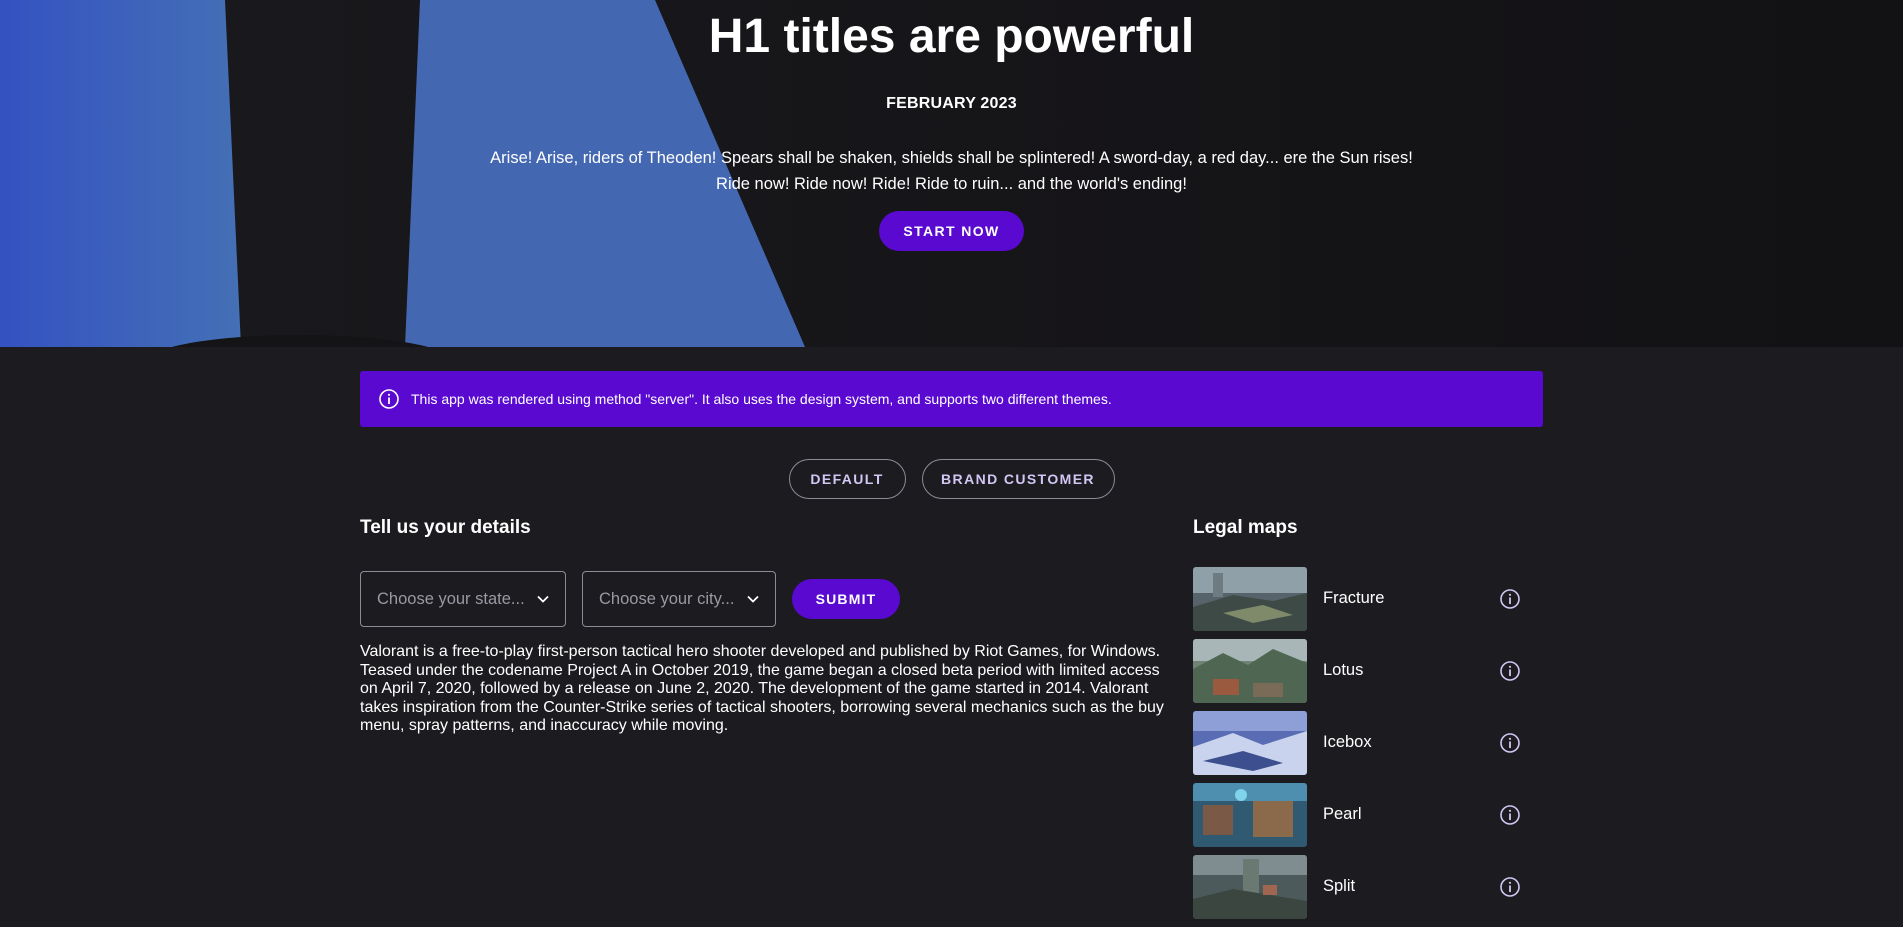 The width and height of the screenshot is (1903, 927). What do you see at coordinates (951, 103) in the screenshot?
I see `hero-date: FEBRUARY 2023` at bounding box center [951, 103].